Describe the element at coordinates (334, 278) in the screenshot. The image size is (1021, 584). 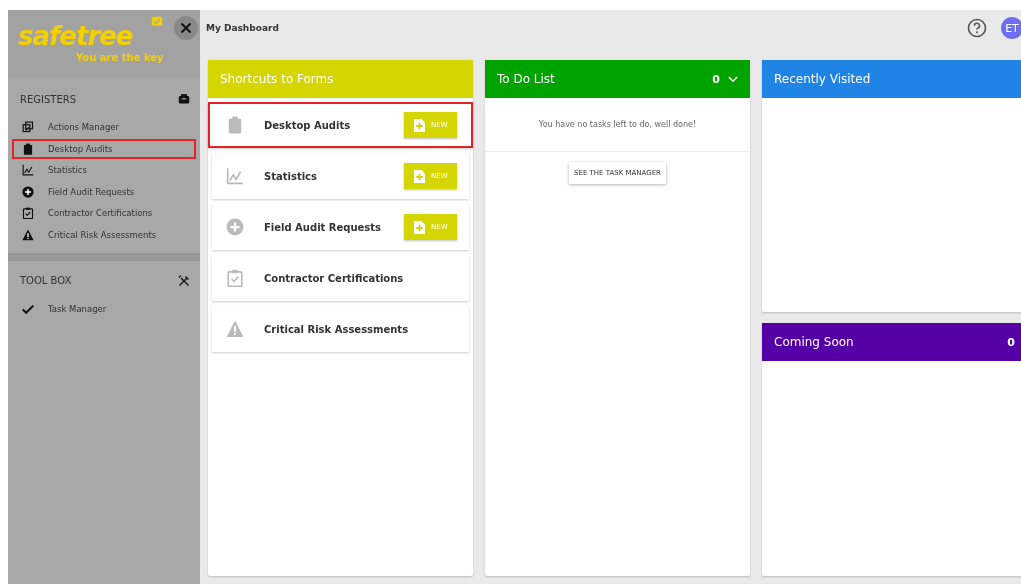
I see `shortcut-label: Contractor Certifications` at that location.